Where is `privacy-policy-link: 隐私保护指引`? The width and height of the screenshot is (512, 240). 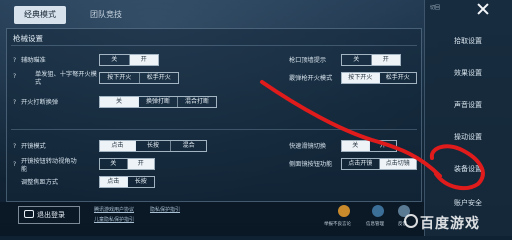 privacy-policy-link: 隐私保护指引 is located at coordinates (165, 209).